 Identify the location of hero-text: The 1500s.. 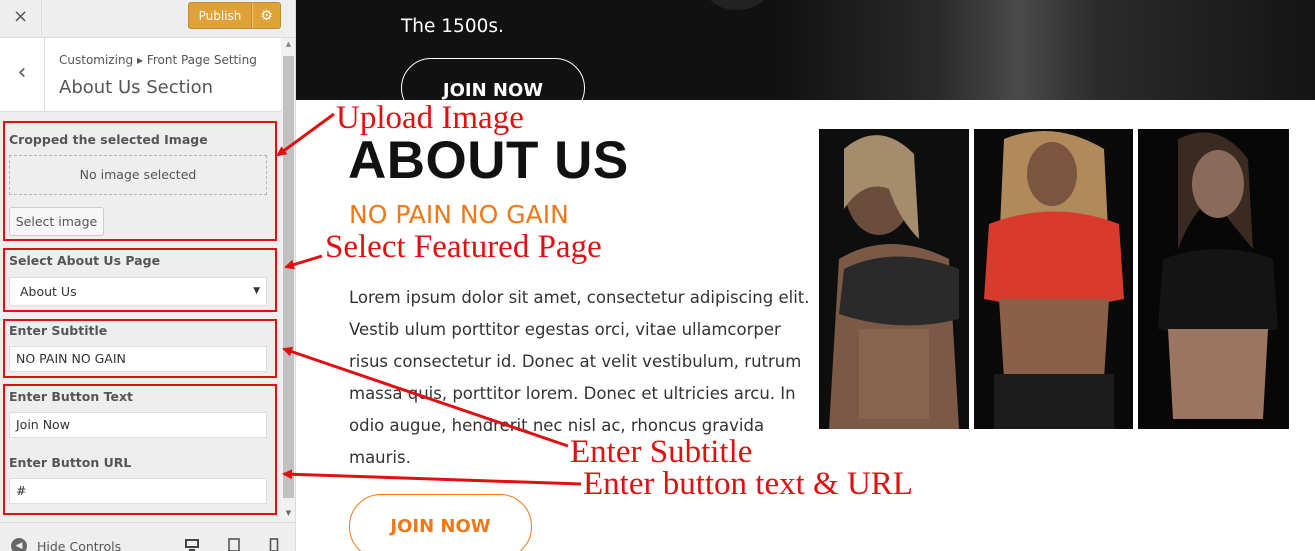
(452, 26).